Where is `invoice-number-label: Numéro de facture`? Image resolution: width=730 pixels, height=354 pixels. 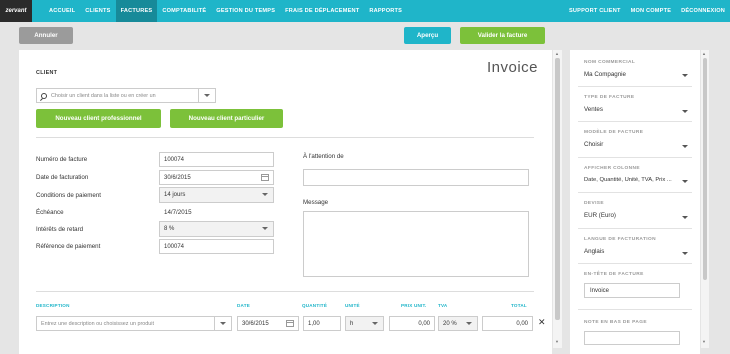
invoice-number-label: Numéro de facture is located at coordinates (62, 159).